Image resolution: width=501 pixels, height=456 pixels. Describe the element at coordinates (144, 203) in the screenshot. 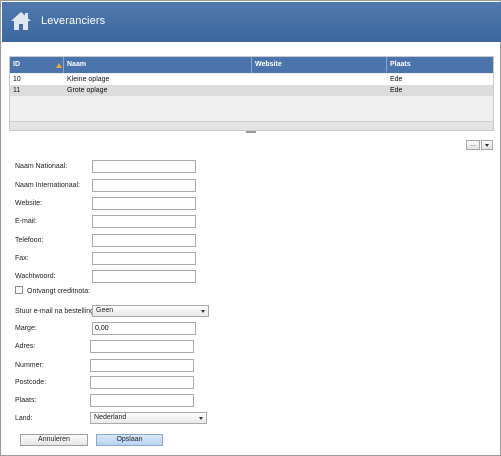

I see `website-input` at that location.